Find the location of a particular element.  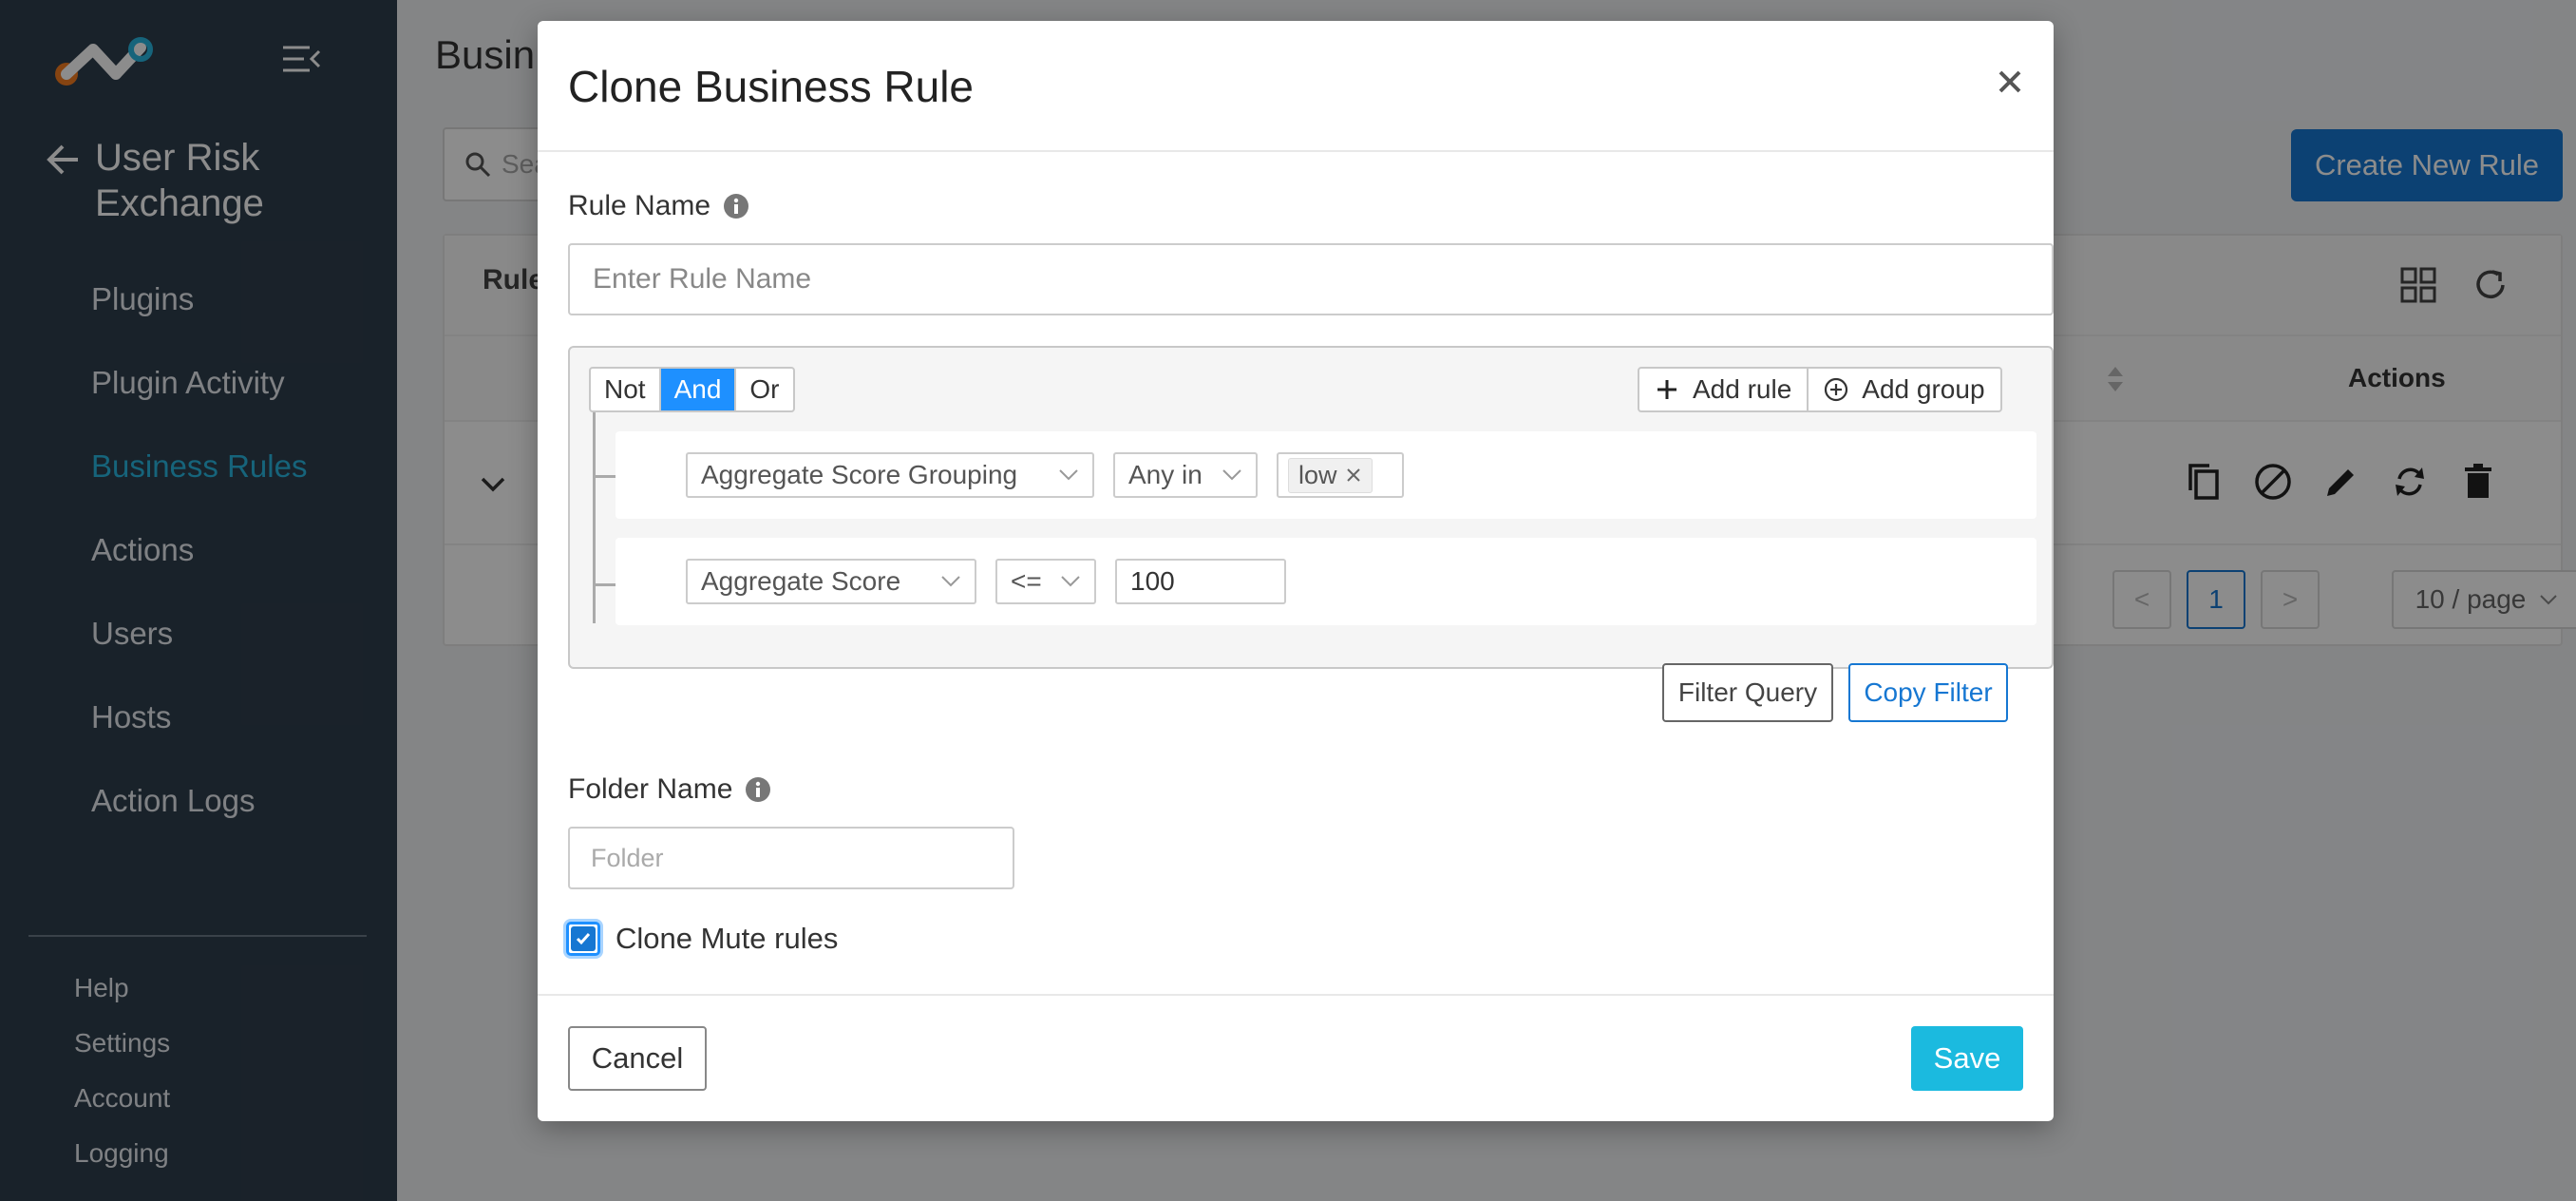

rule-name-label: Rule Name is located at coordinates (659, 206).